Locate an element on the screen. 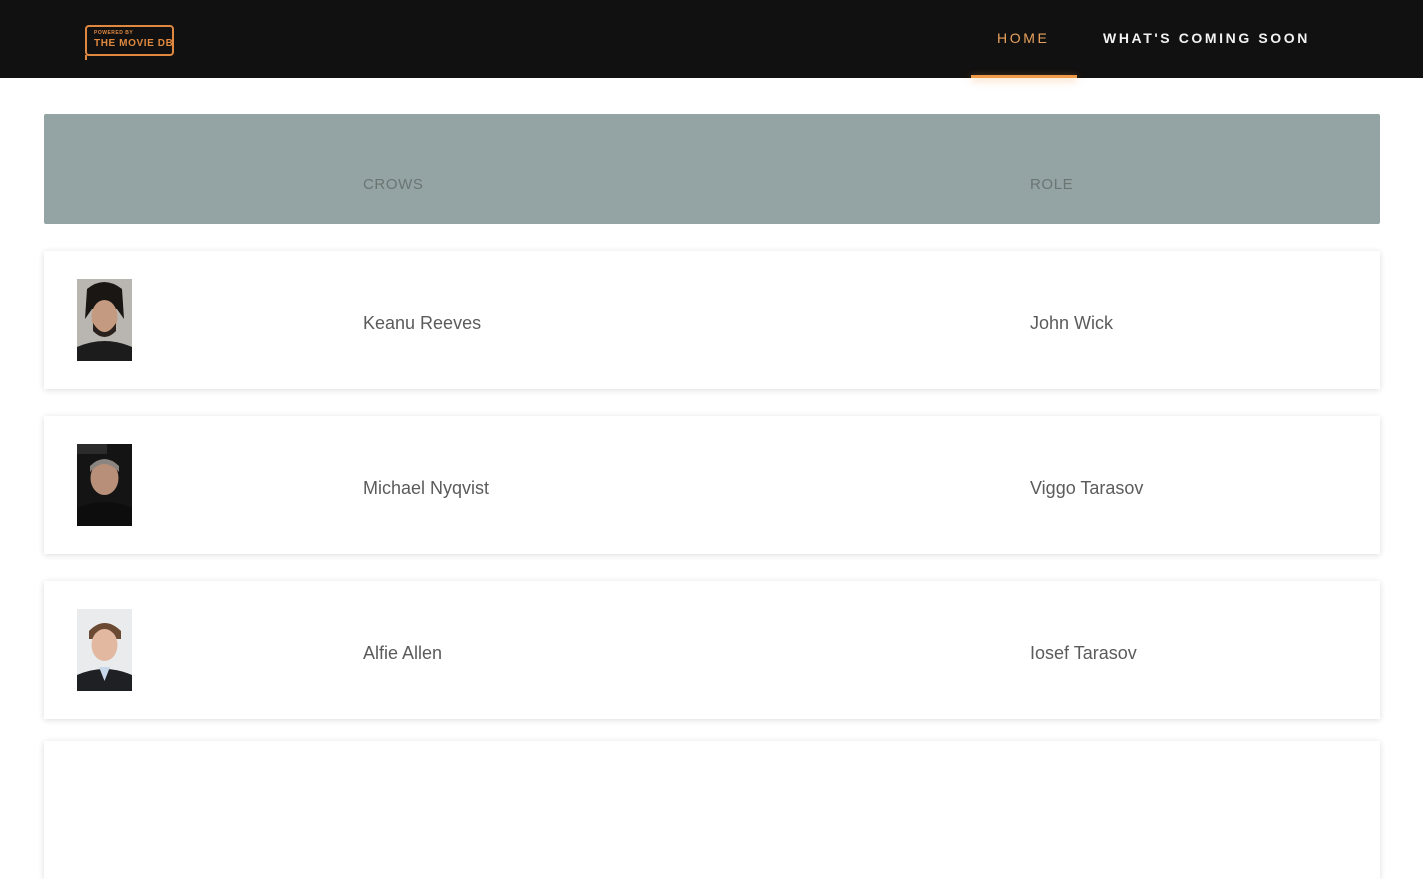 Image resolution: width=1423 pixels, height=879 pixels. logo-powered-by-text: POWERED BY is located at coordinates (114, 33).